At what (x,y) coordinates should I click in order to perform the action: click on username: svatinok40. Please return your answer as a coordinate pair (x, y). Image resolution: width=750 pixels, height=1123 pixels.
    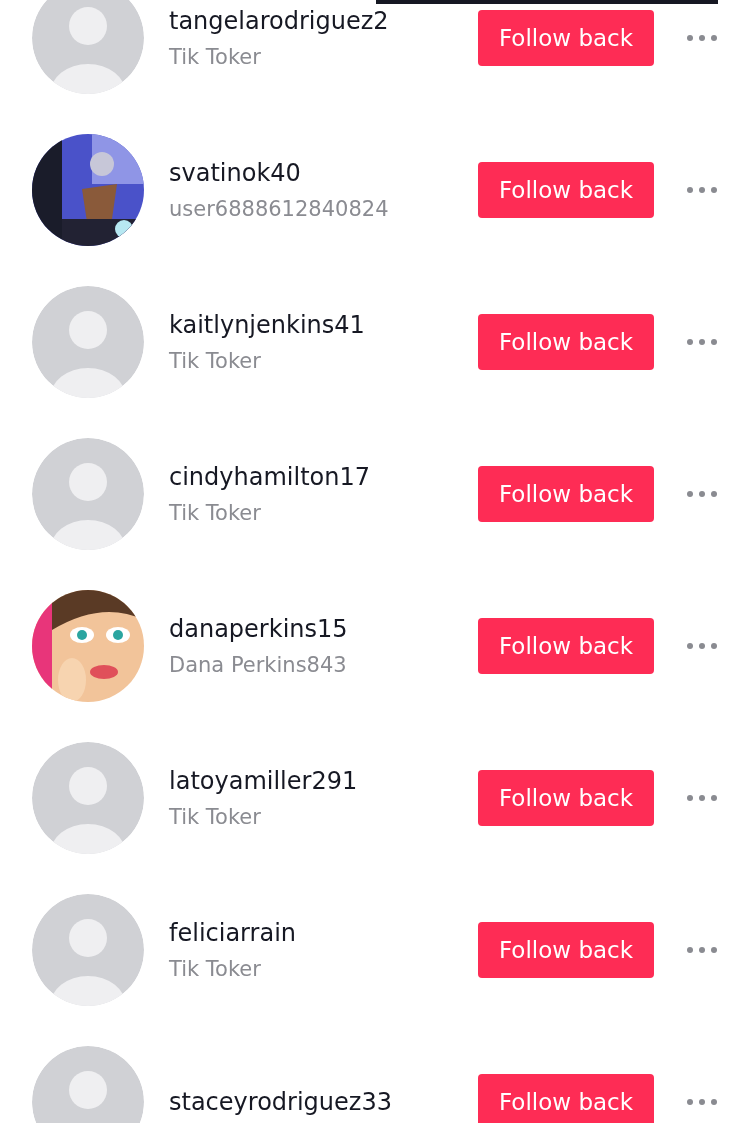
    Looking at the image, I should click on (235, 173).